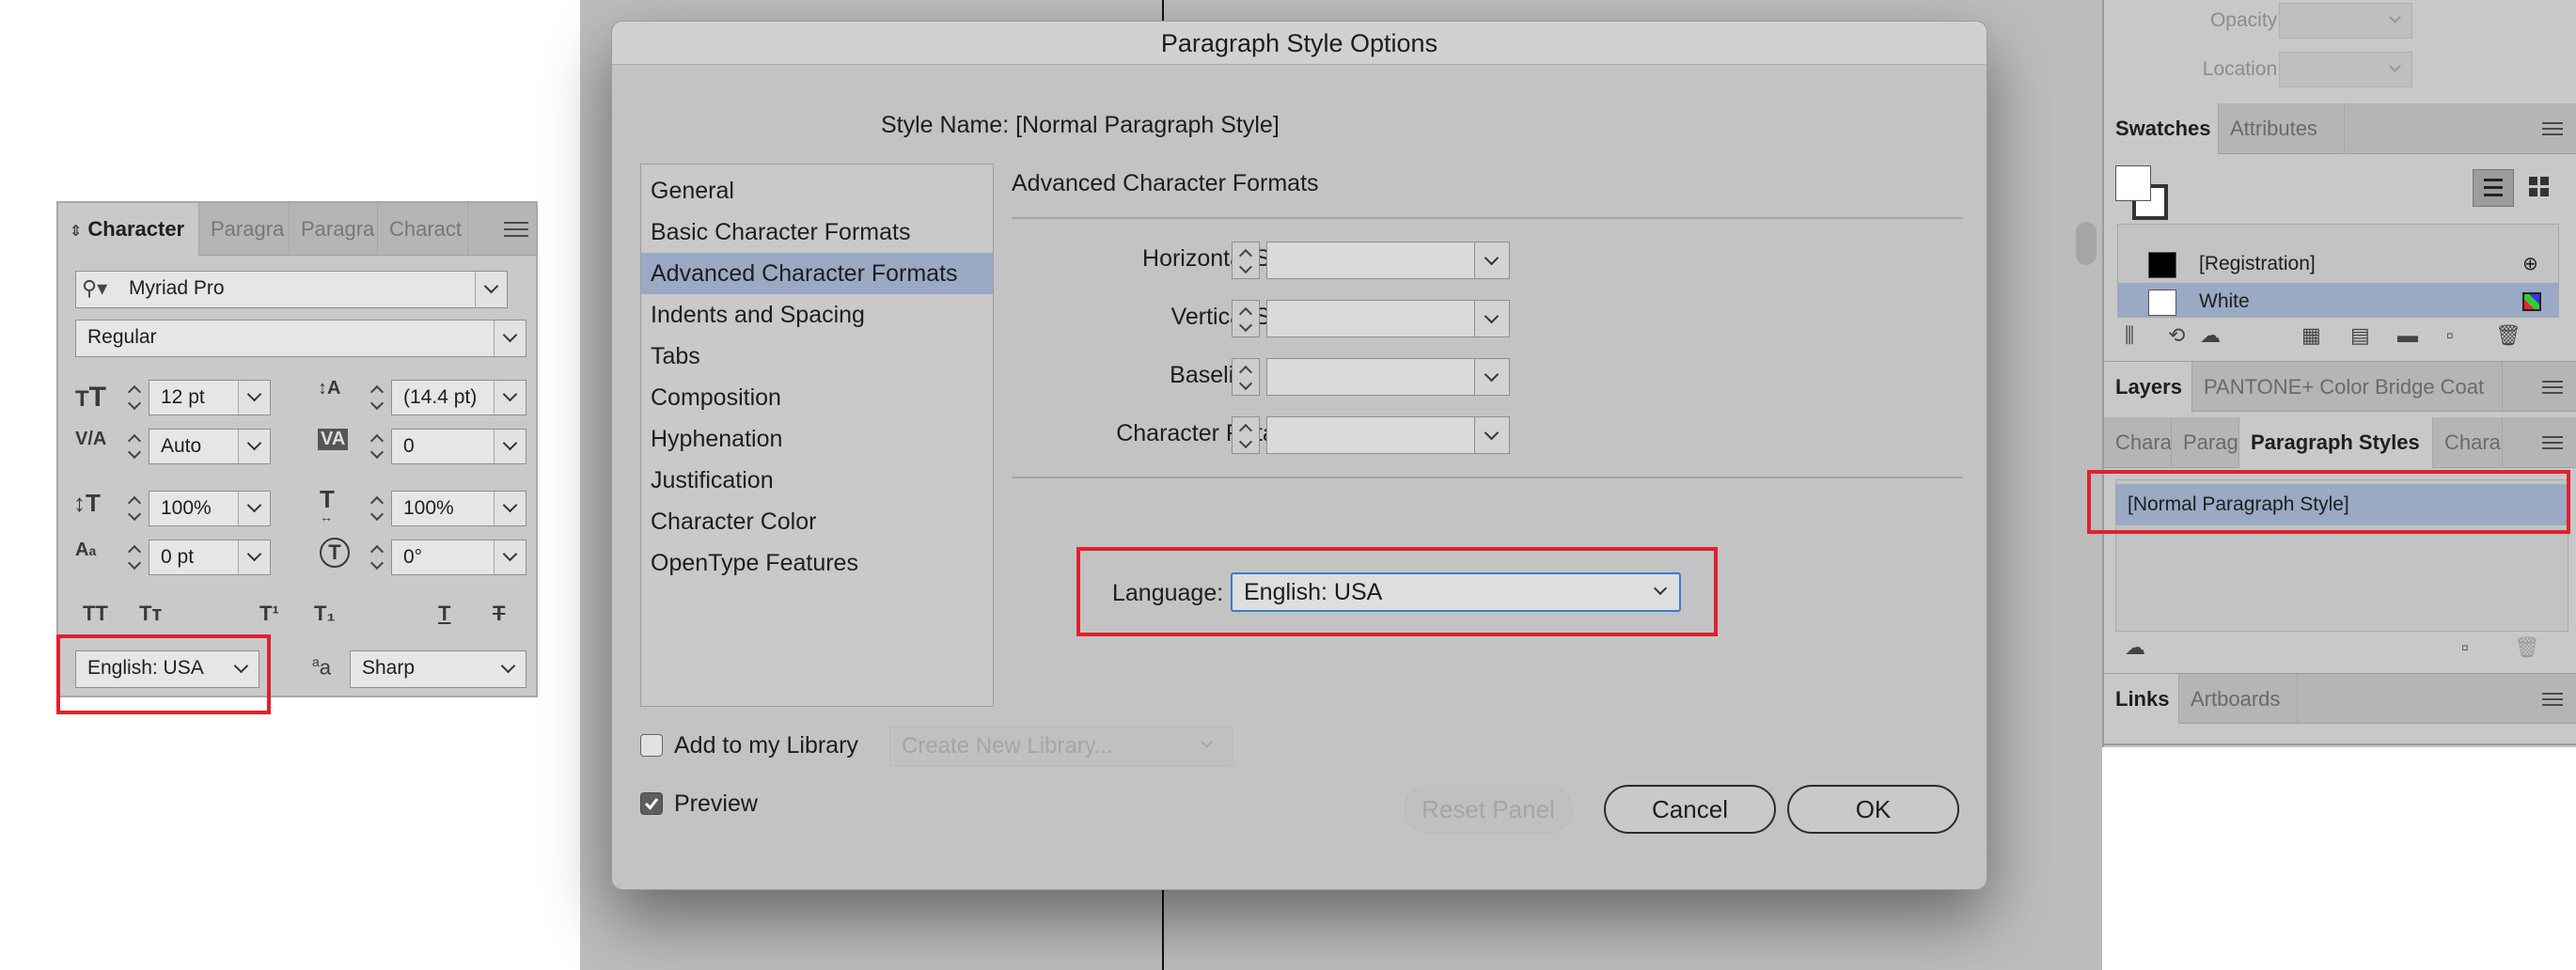 This screenshot has width=2576, height=970. What do you see at coordinates (2407, 335) in the screenshot?
I see `folder-icon: ▬` at bounding box center [2407, 335].